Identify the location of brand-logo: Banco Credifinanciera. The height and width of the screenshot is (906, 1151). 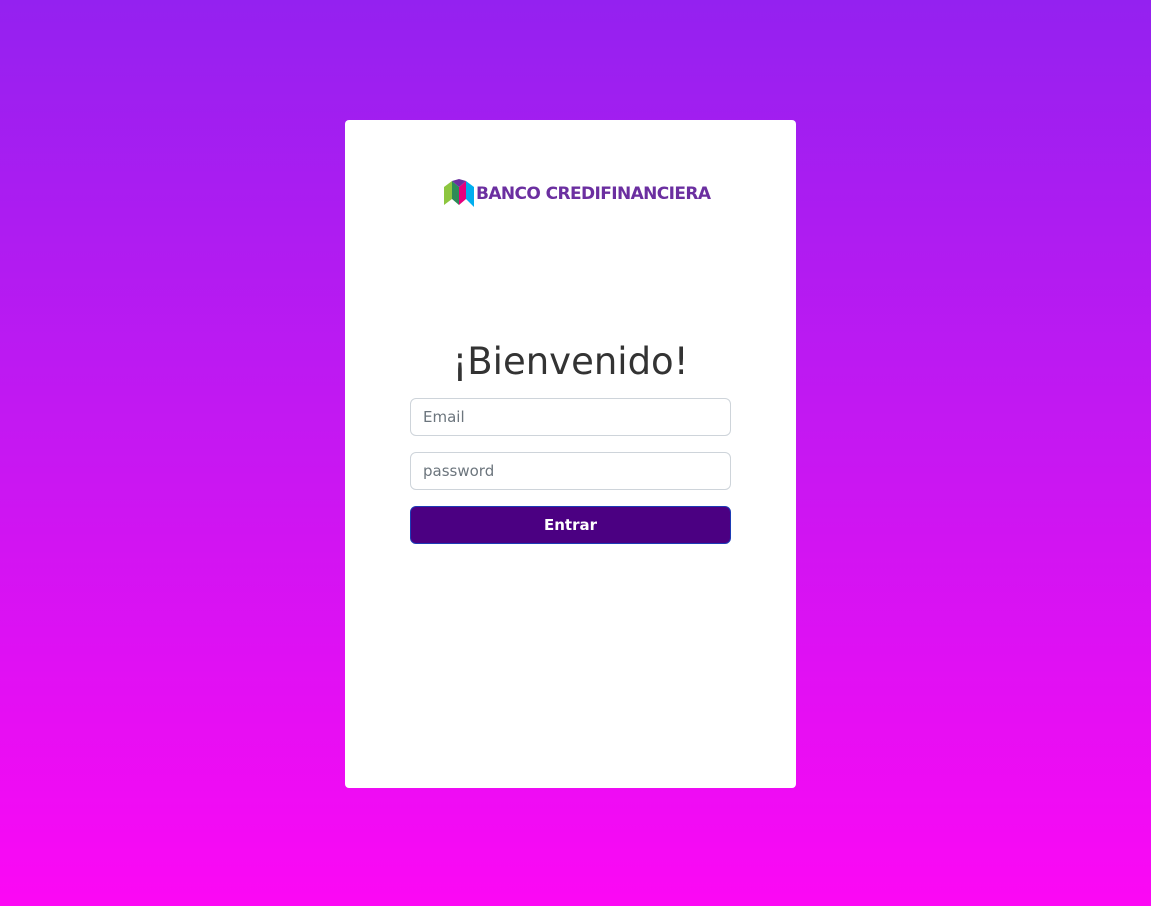
(577, 194).